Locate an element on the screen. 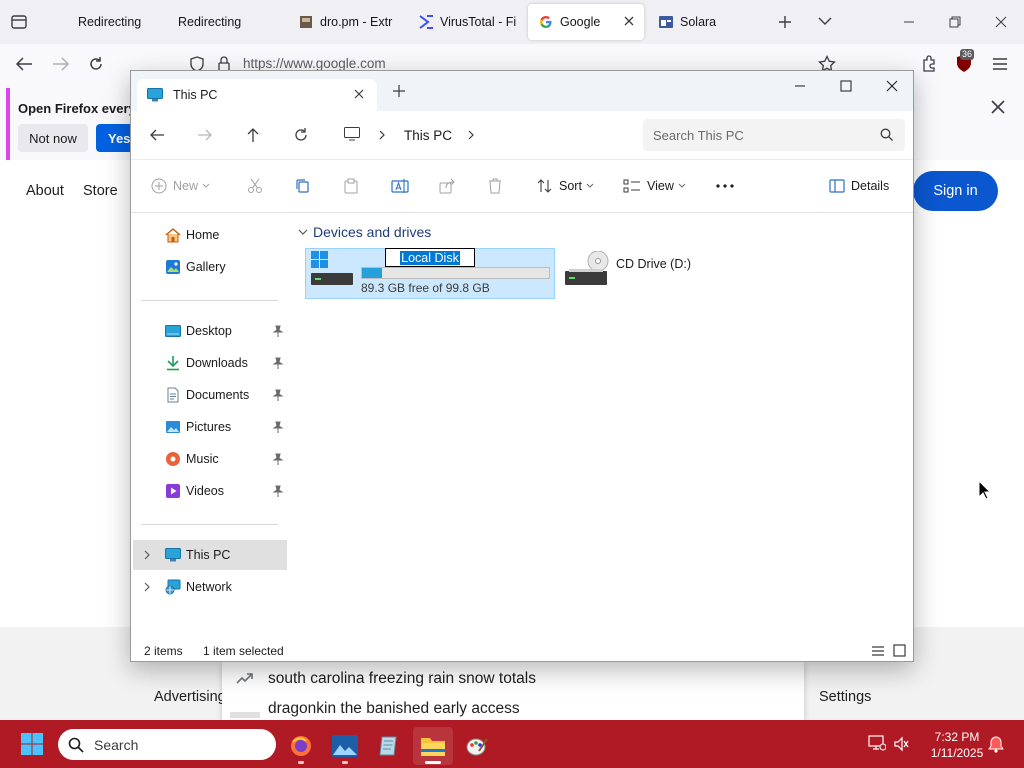 The image size is (1024, 768). browser-tab: VirusTotal - Fi is located at coordinates (464, 22).